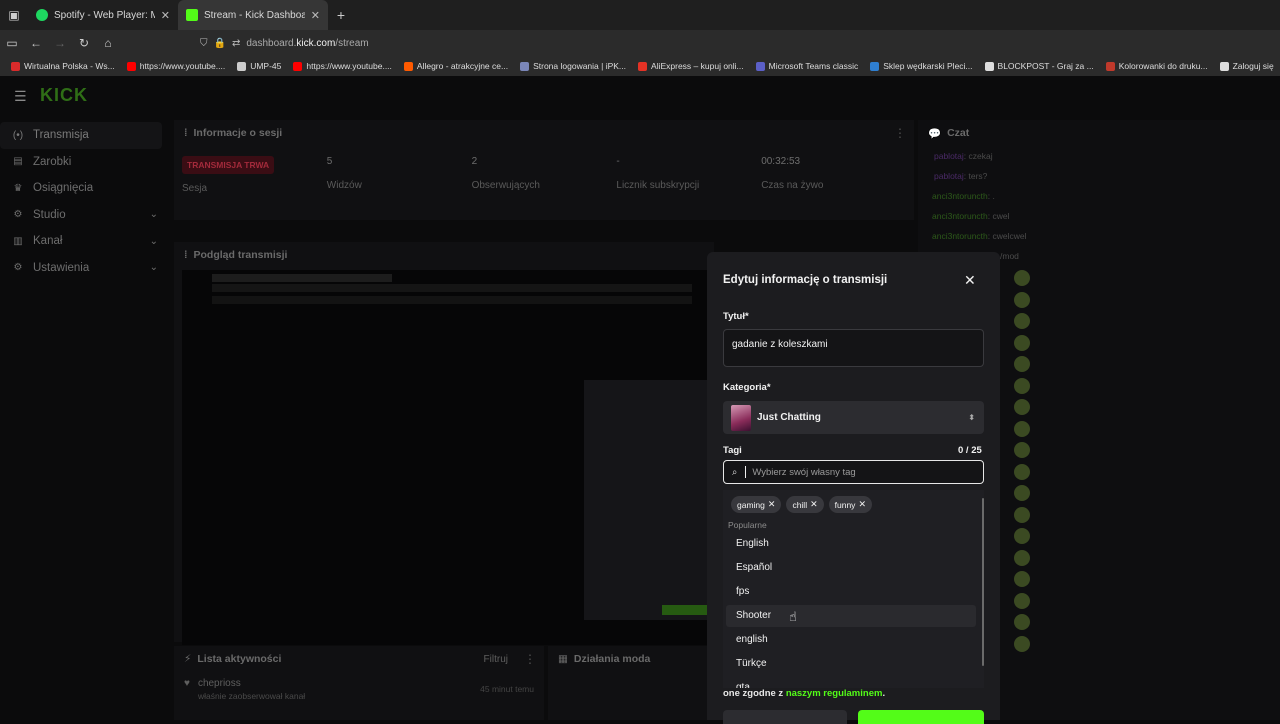 Image resolution: width=1280 pixels, height=724 pixels. Describe the element at coordinates (220, 43) in the screenshot. I see `lock-icon: 🔒` at that location.